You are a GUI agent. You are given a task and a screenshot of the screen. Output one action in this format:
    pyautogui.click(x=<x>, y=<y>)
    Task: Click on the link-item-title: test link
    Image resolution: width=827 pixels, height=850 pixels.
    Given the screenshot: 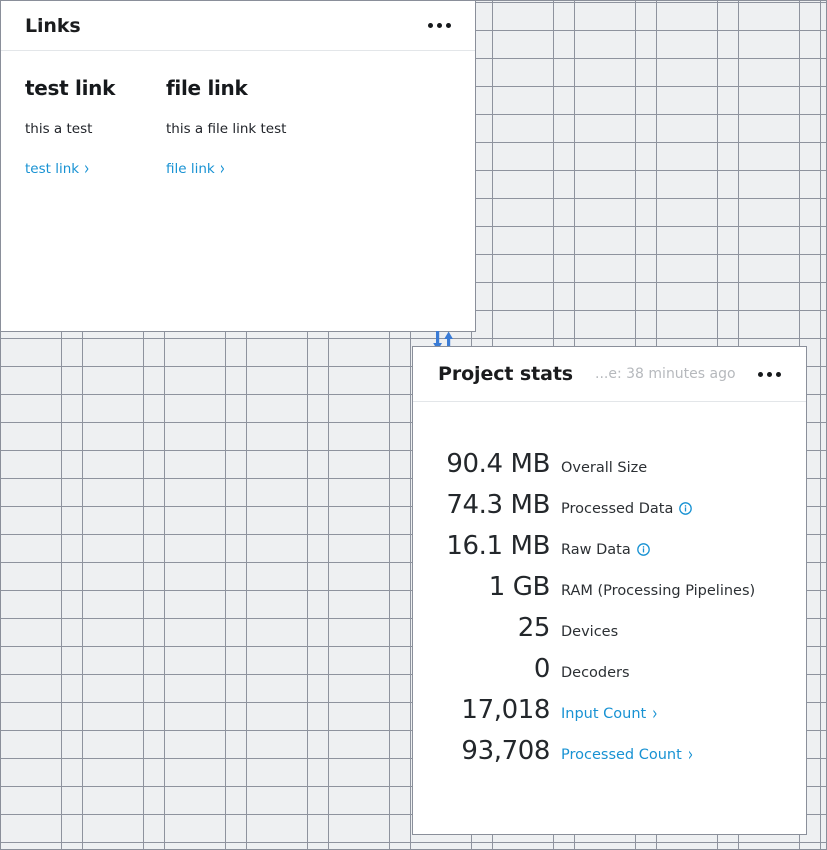 What is the action you would take?
    pyautogui.click(x=70, y=88)
    